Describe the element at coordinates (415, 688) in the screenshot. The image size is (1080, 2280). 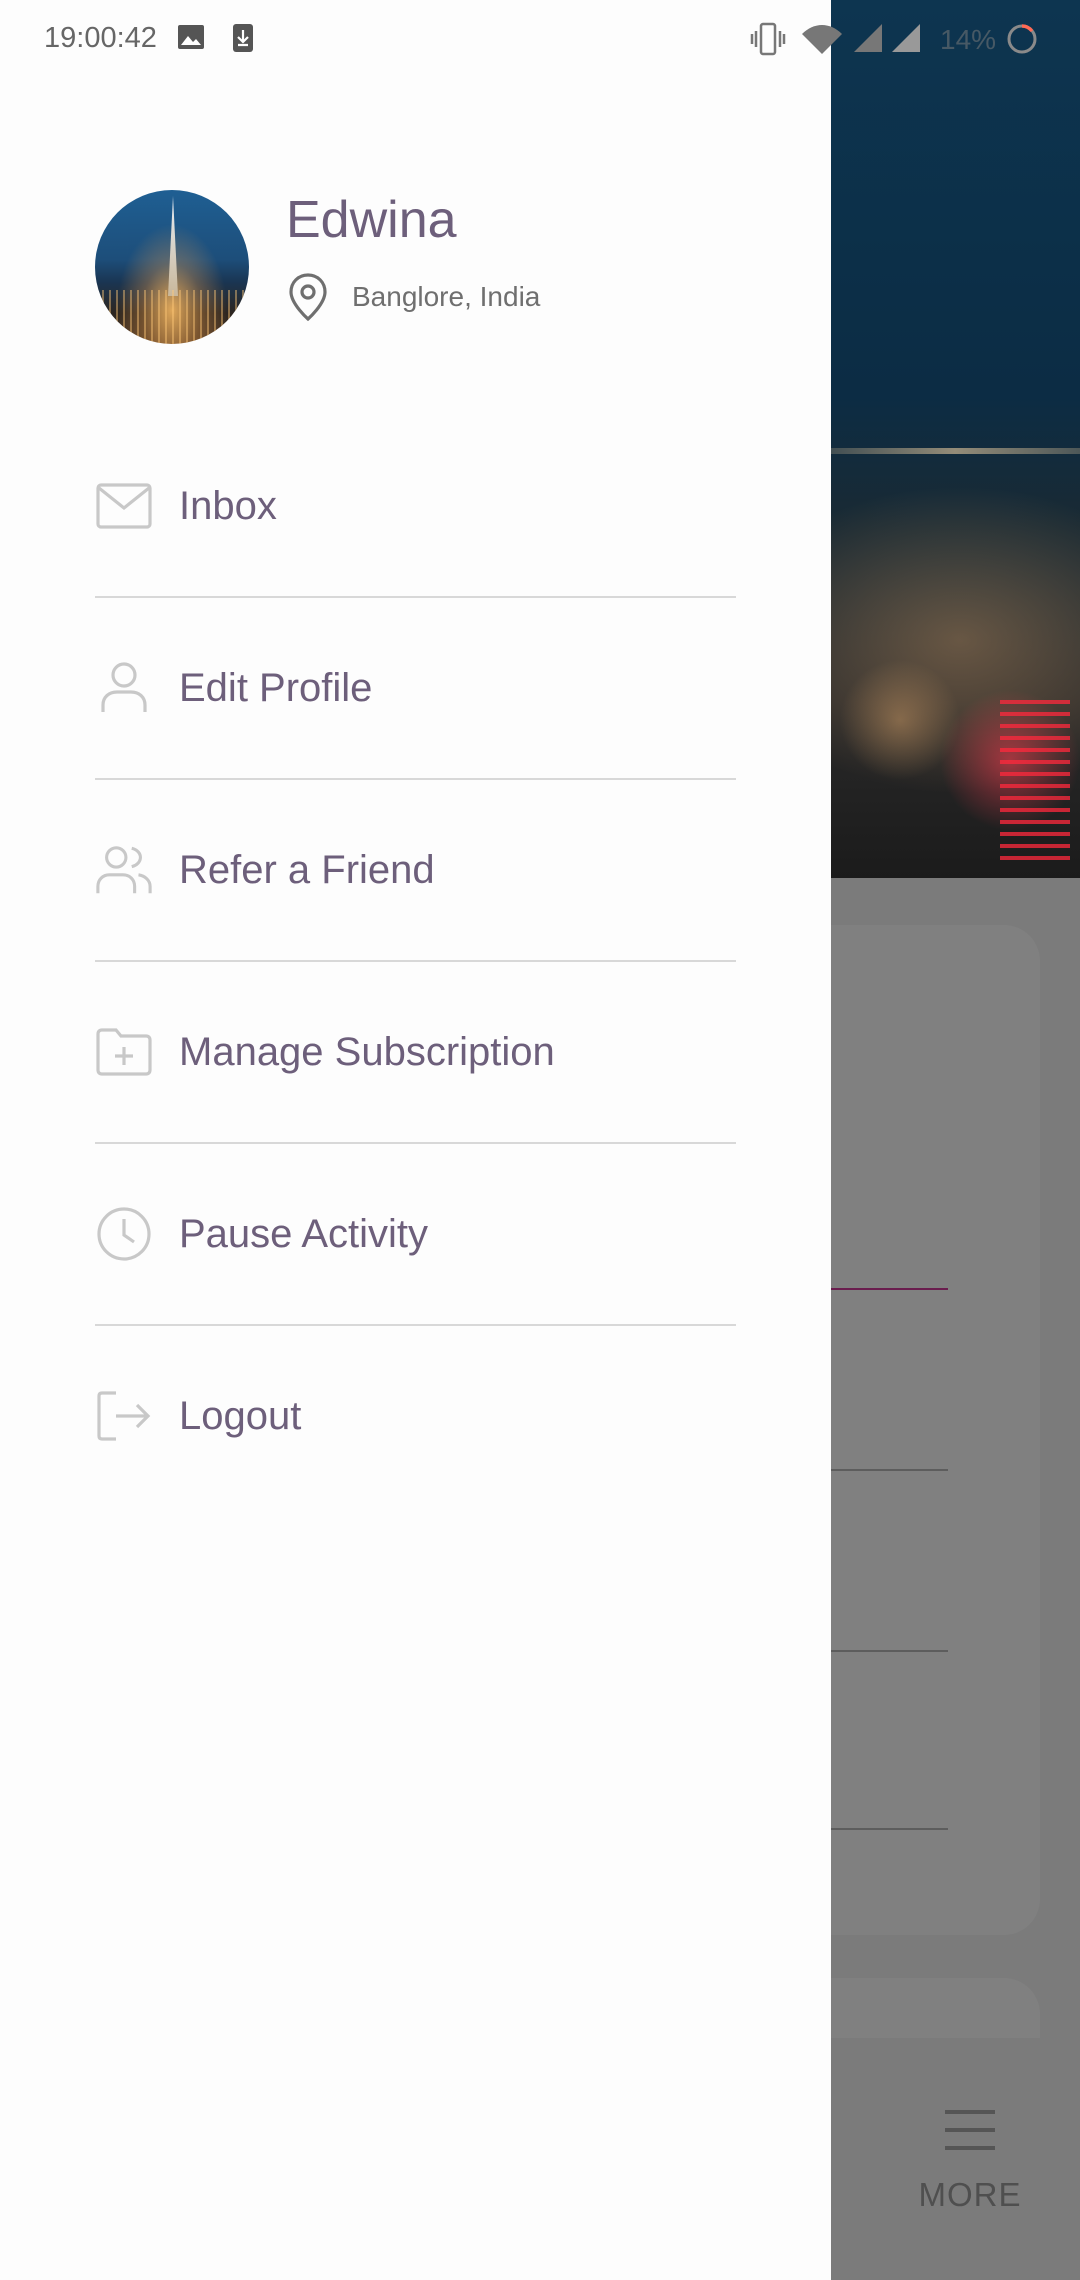
I see `menu-item-edit-profile: Edit Profile` at that location.